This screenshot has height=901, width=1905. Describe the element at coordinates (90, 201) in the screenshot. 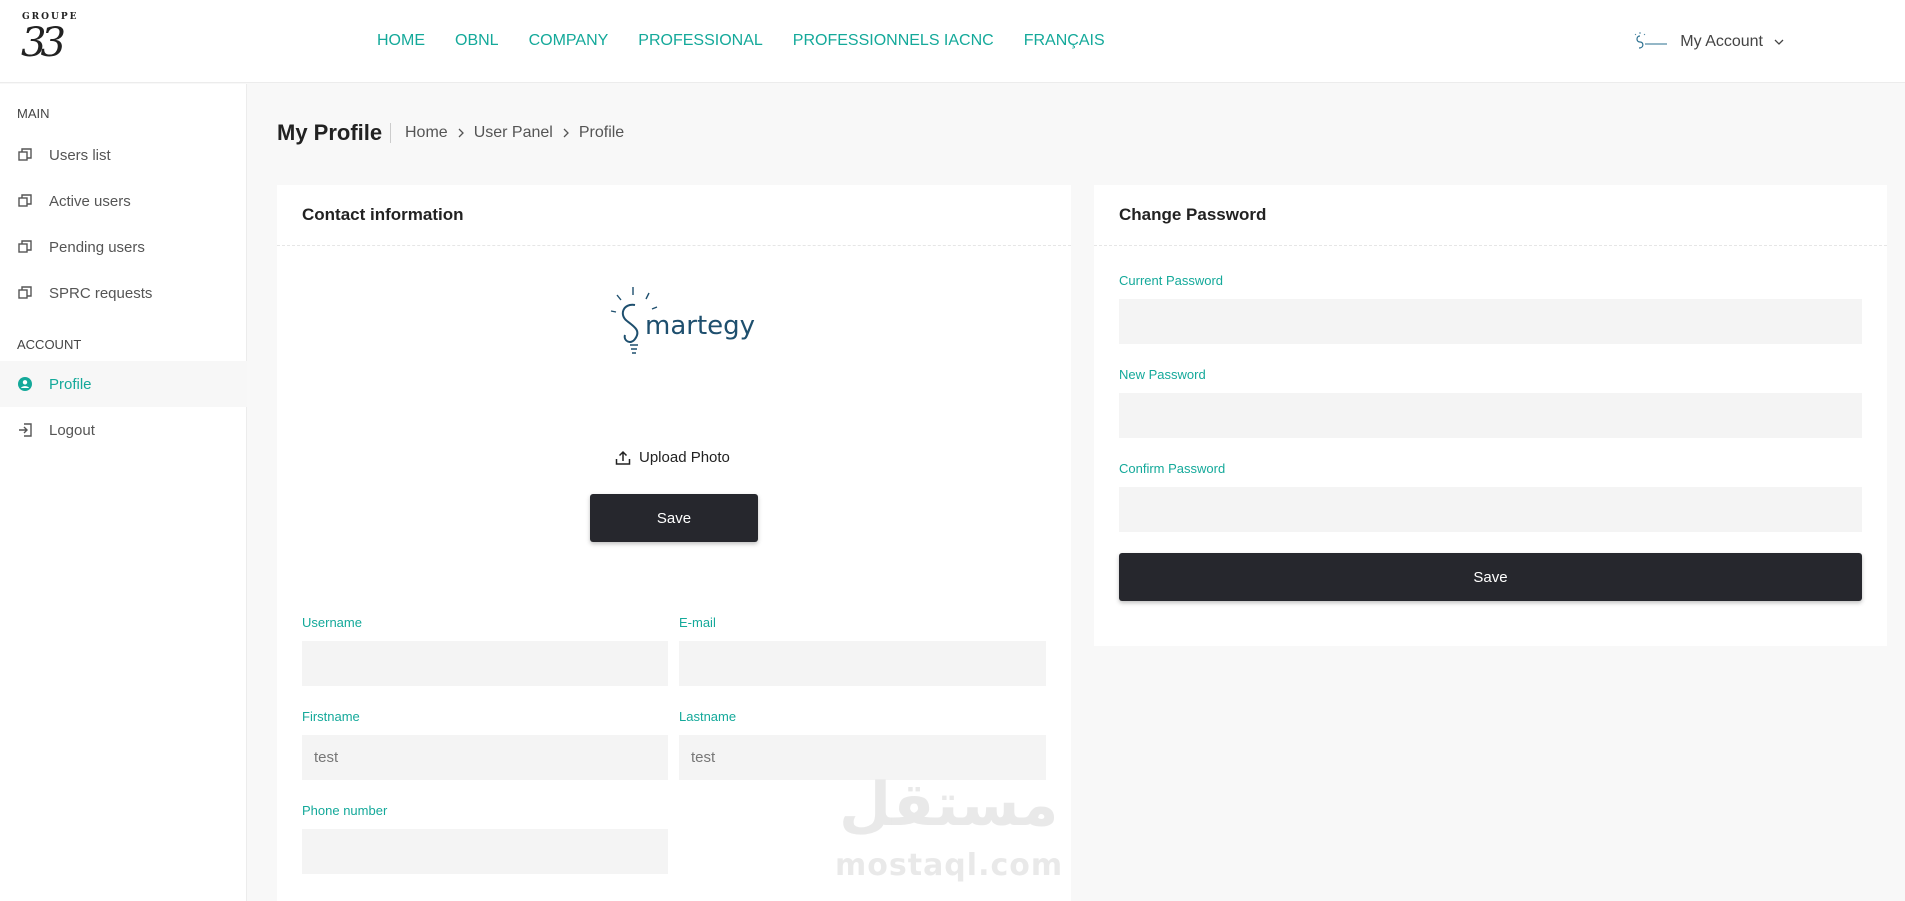

I see `sidebar-item-label: Active users` at that location.